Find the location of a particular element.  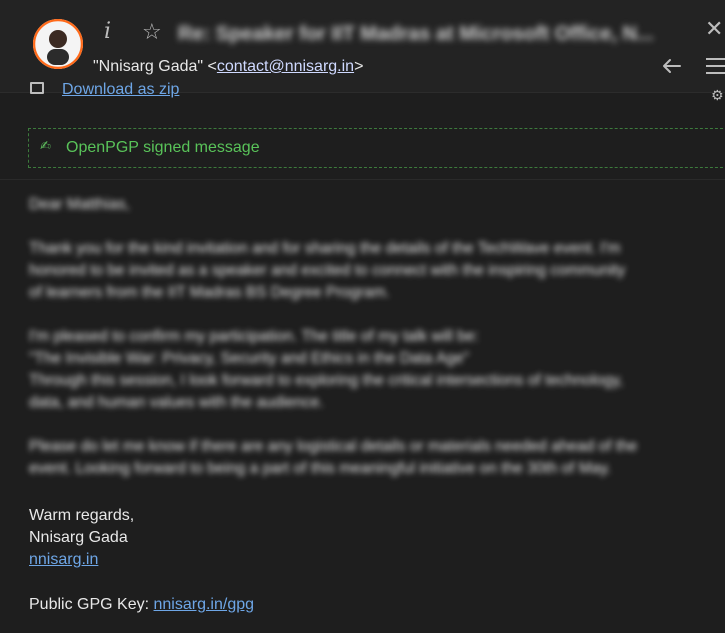

sender-name: "Nnisarg Gada" is located at coordinates (148, 66).